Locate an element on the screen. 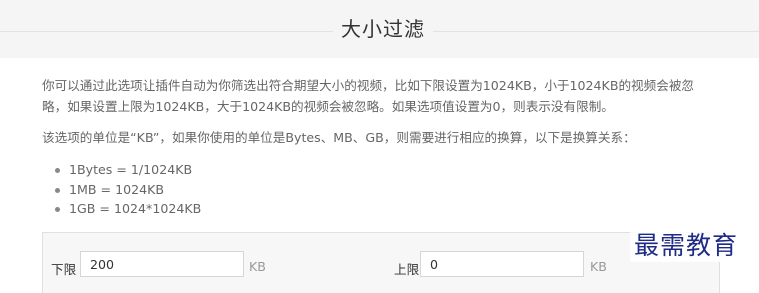 This screenshot has height=293, width=759. lower-limit-label: 下限 is located at coordinates (64, 269).